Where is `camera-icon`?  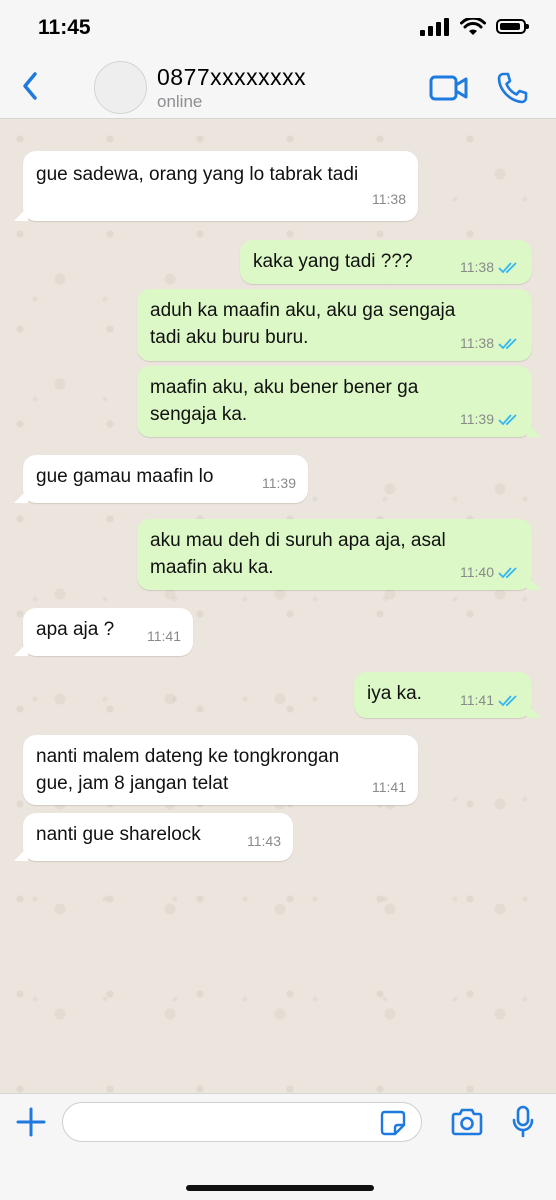
camera-icon is located at coordinates (467, 1122).